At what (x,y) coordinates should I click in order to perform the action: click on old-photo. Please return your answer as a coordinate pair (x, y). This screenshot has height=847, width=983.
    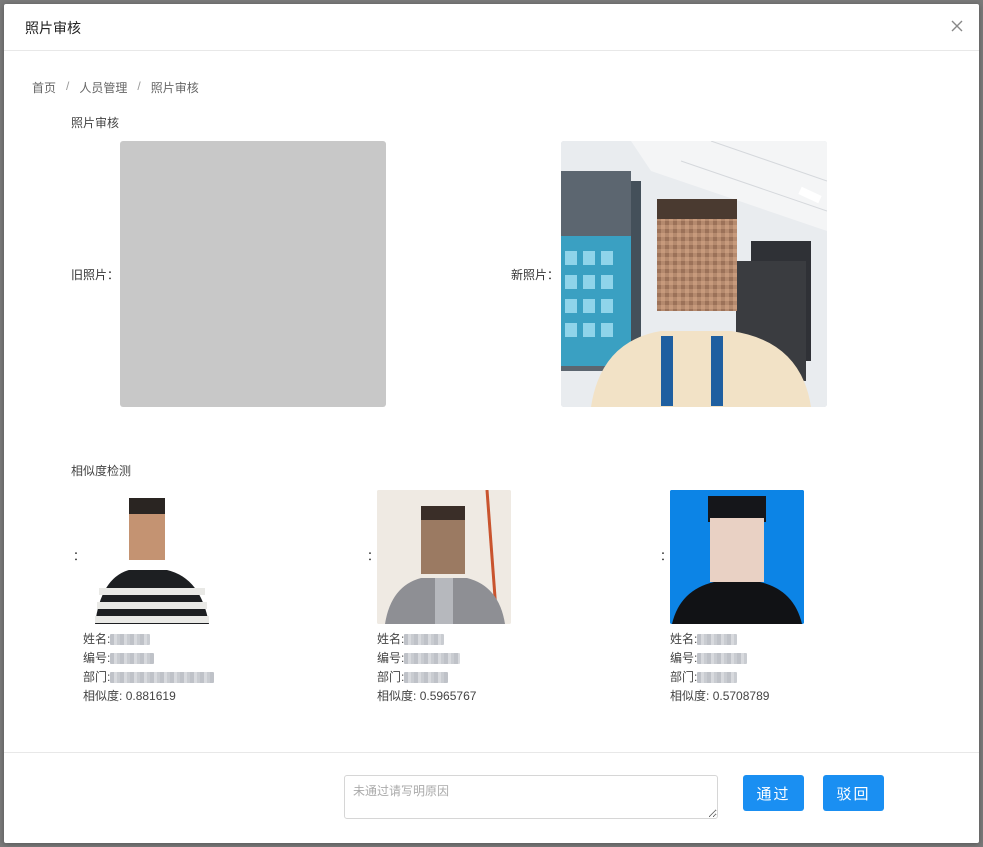
    Looking at the image, I should click on (253, 274).